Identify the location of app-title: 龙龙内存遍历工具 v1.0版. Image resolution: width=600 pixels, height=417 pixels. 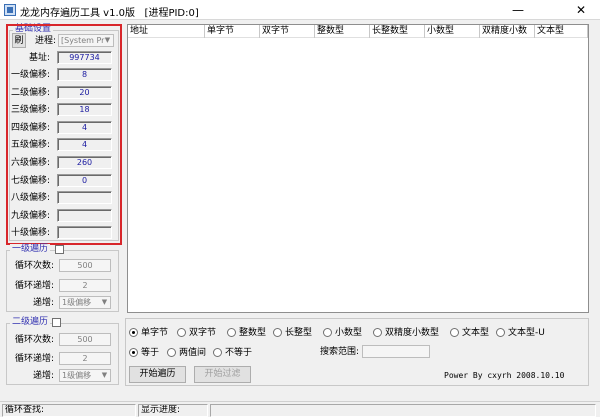
(77, 13).